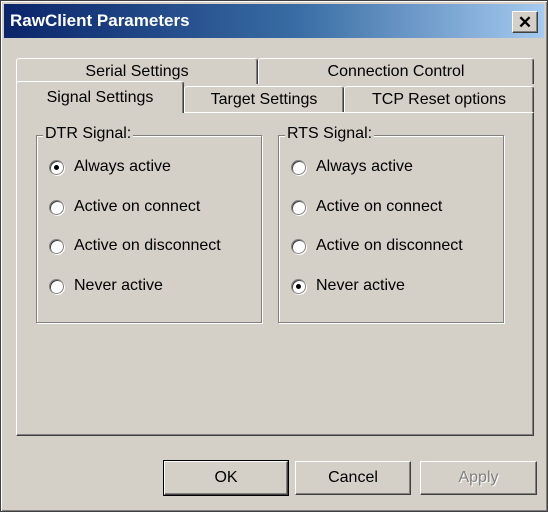 This screenshot has height=512, width=548. What do you see at coordinates (100, 20) in the screenshot?
I see `window-title: RawClient Parameters` at bounding box center [100, 20].